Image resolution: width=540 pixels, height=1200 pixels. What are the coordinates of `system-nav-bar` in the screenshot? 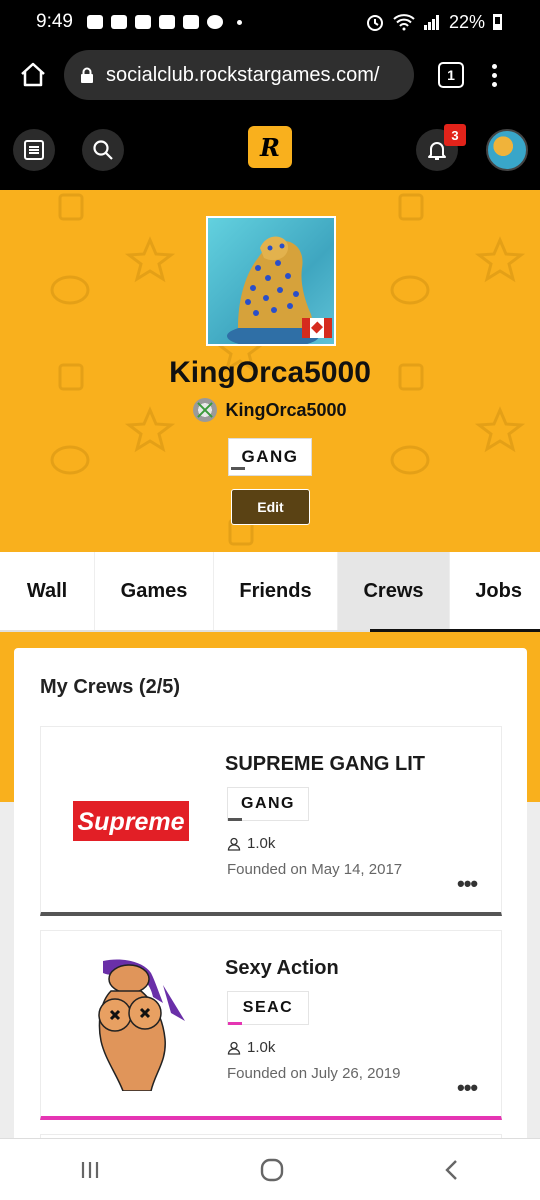 It's located at (270, 1169).